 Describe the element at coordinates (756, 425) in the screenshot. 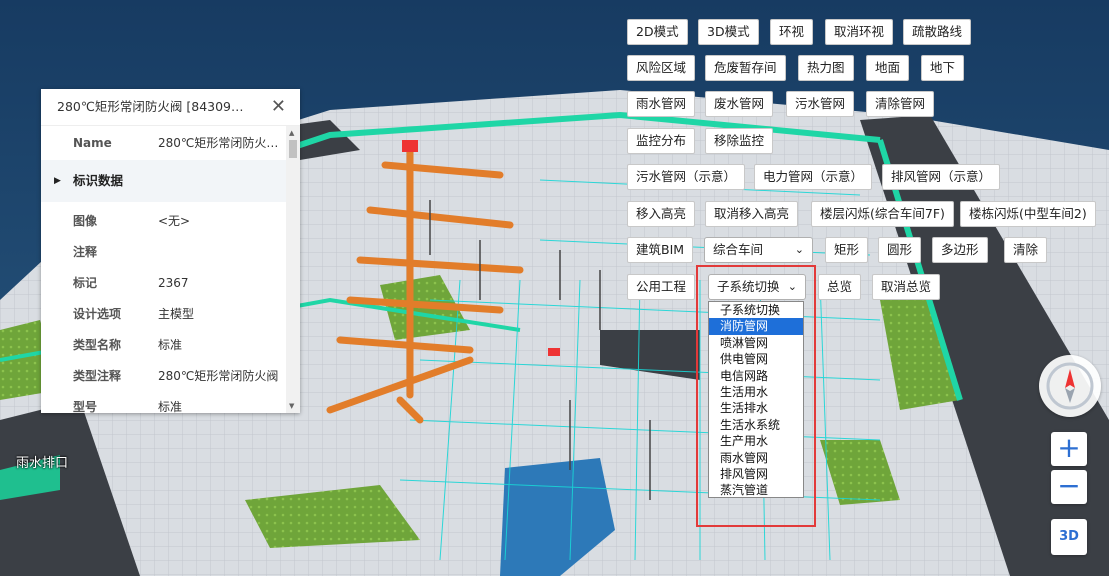

I see `subsystem-option: 生活水系统` at that location.